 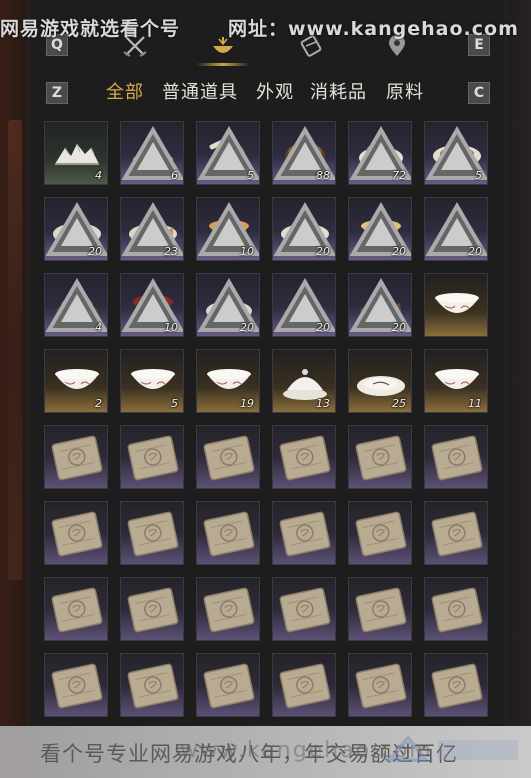 I want to click on inventory-slot-baked-buns: 72, so click(x=380, y=153).